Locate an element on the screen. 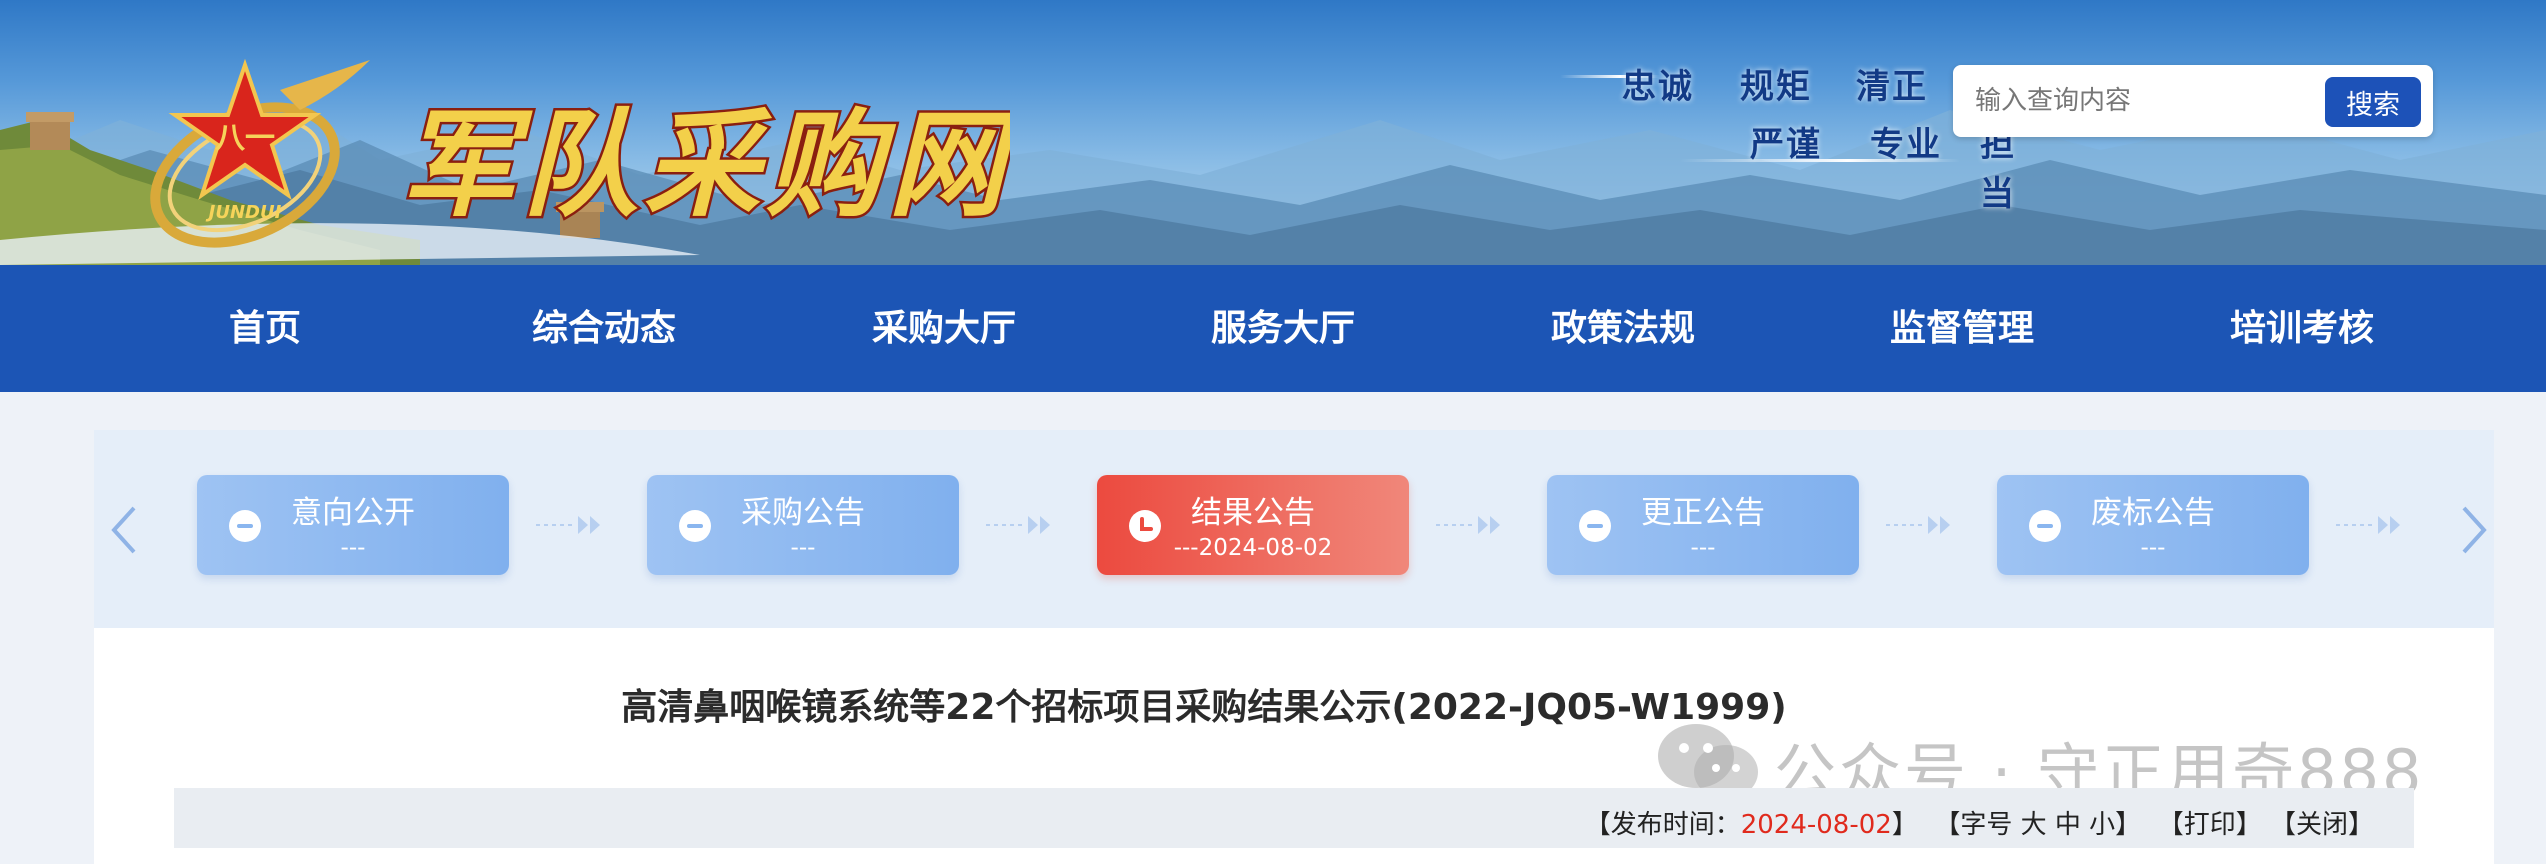 The image size is (2546, 864). step-bid-cancel-notice: 废标公告 --- is located at coordinates (2153, 525).